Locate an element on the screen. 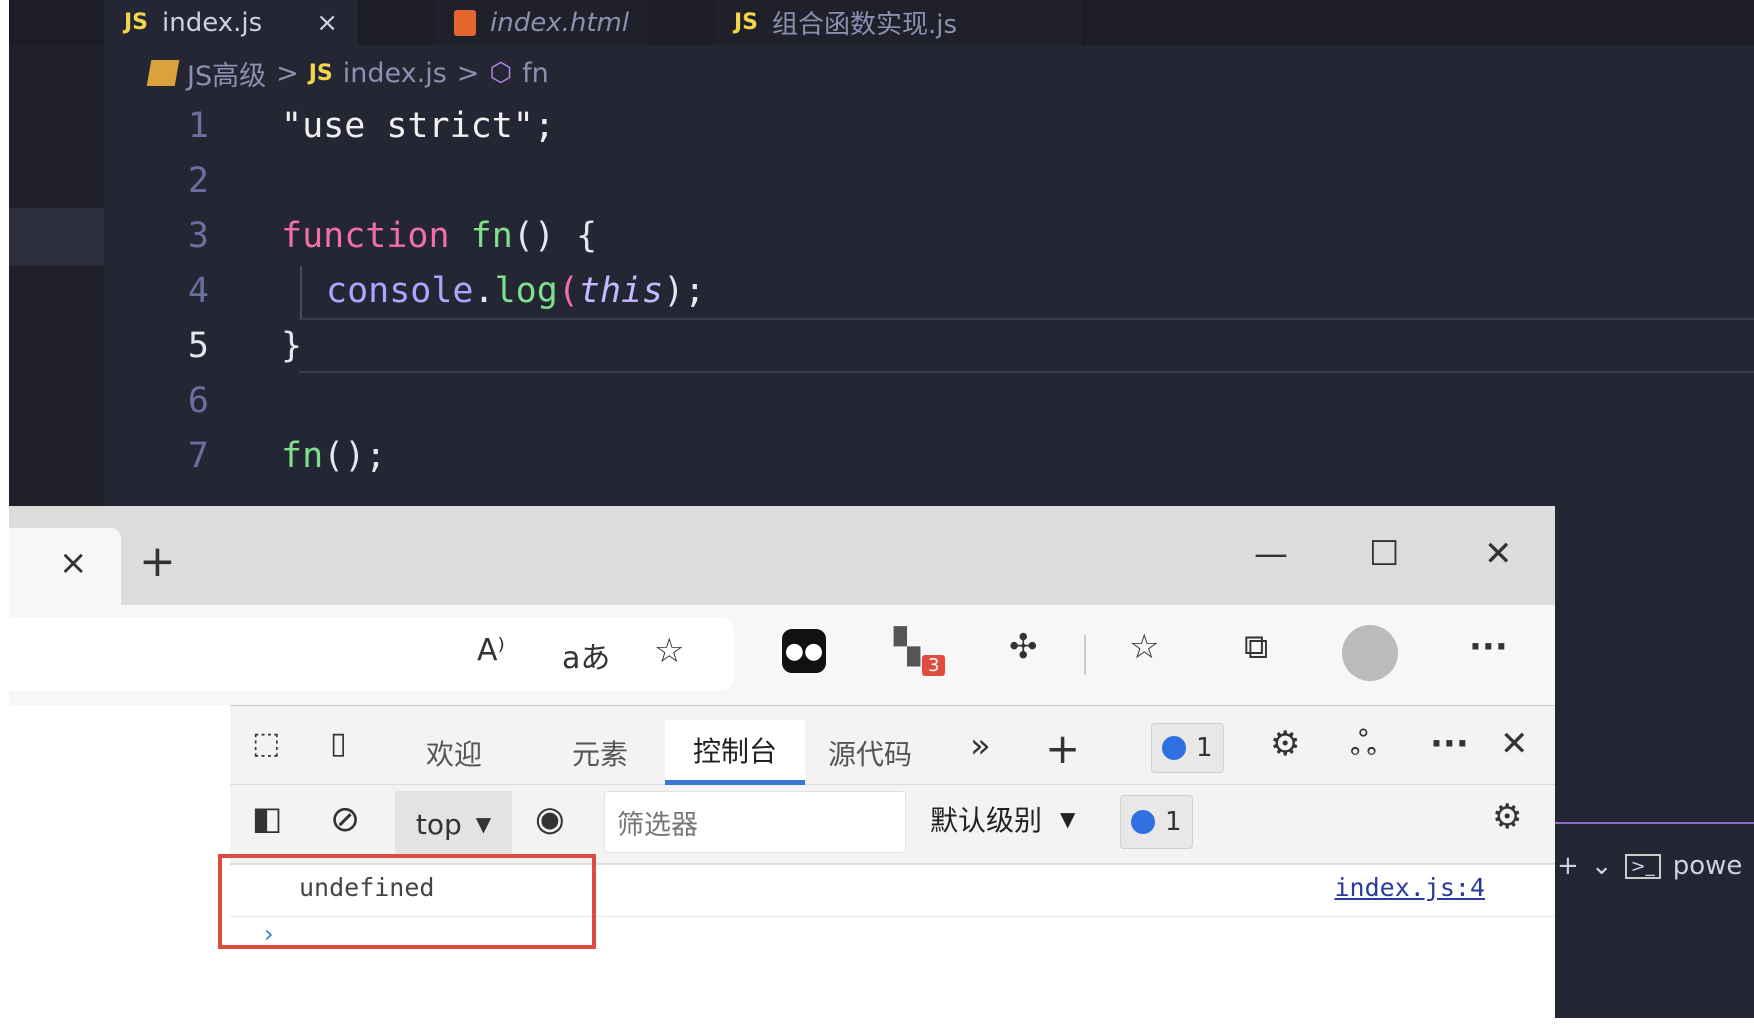 The image size is (1754, 1027). settings-gear-icon: ⚙ is located at coordinates (1285, 744).